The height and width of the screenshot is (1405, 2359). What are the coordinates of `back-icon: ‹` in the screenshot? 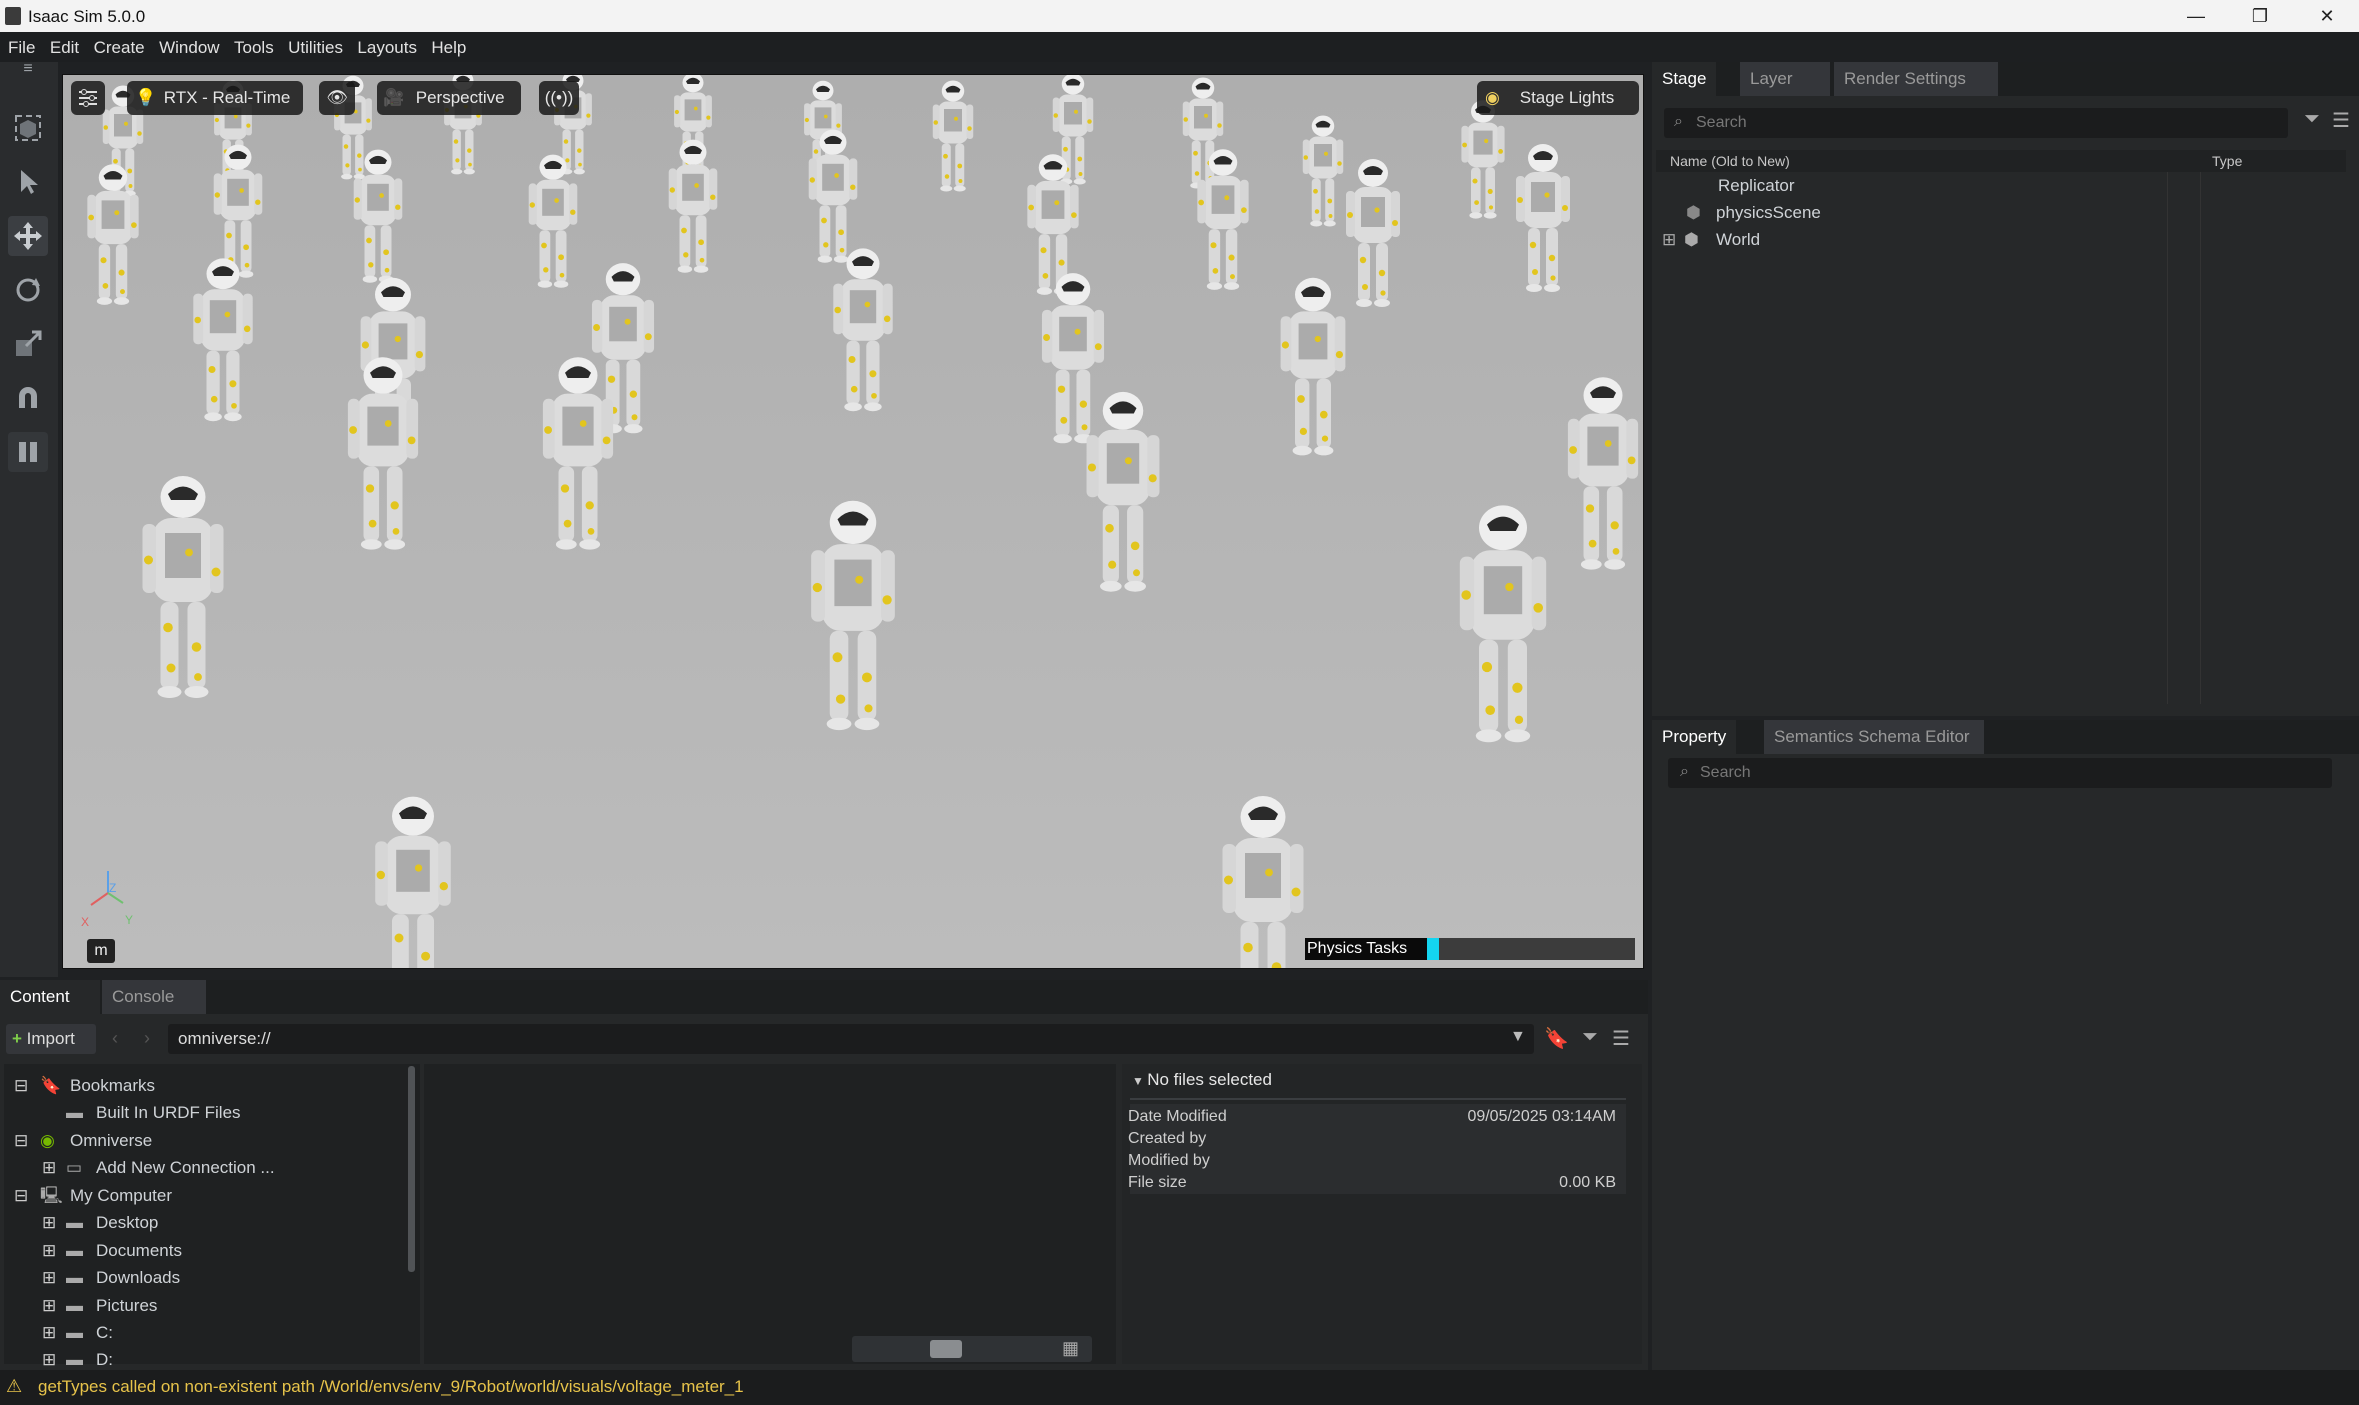 It's located at (115, 1038).